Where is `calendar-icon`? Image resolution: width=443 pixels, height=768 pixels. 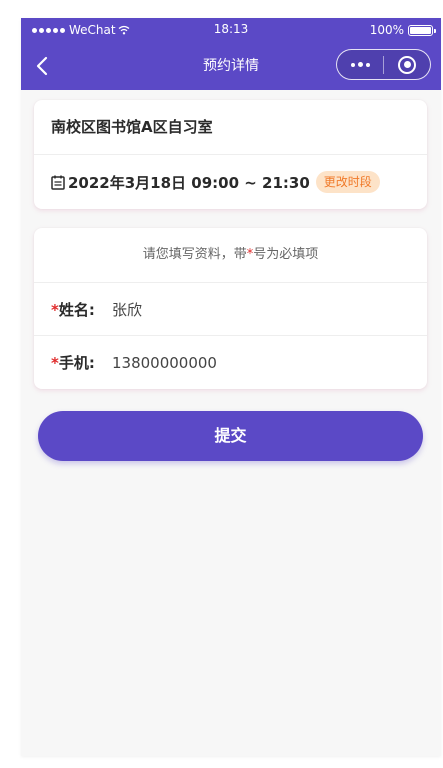
calendar-icon is located at coordinates (58, 182).